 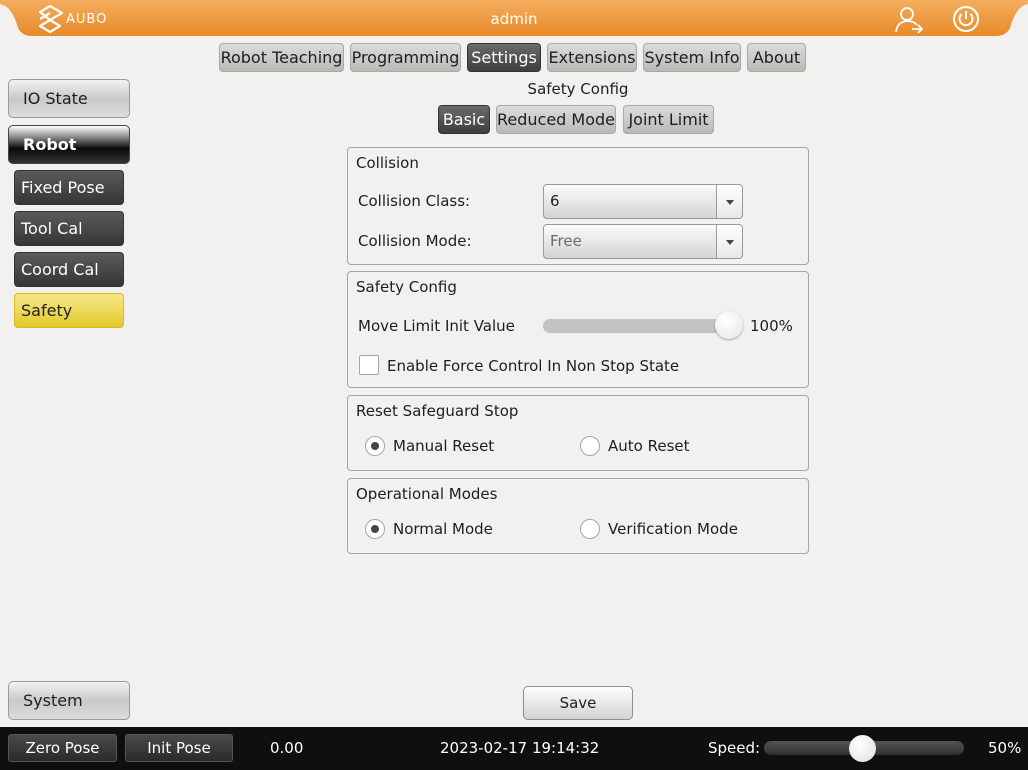 What do you see at coordinates (592, 57) in the screenshot?
I see `tab-extensions: Extensions` at bounding box center [592, 57].